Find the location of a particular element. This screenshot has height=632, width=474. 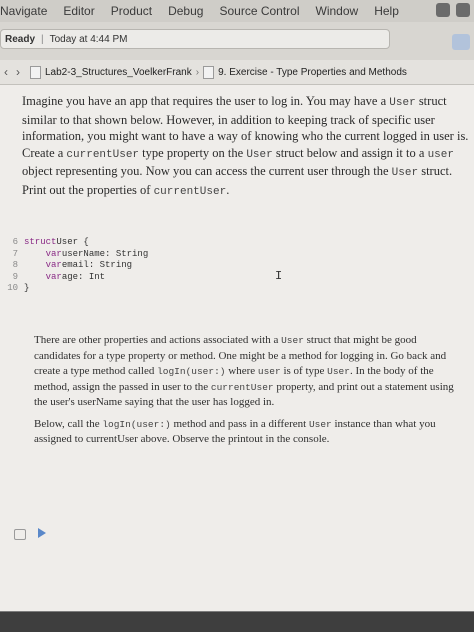

breadcrumb-chevron-icon: › is located at coordinates (197, 72).